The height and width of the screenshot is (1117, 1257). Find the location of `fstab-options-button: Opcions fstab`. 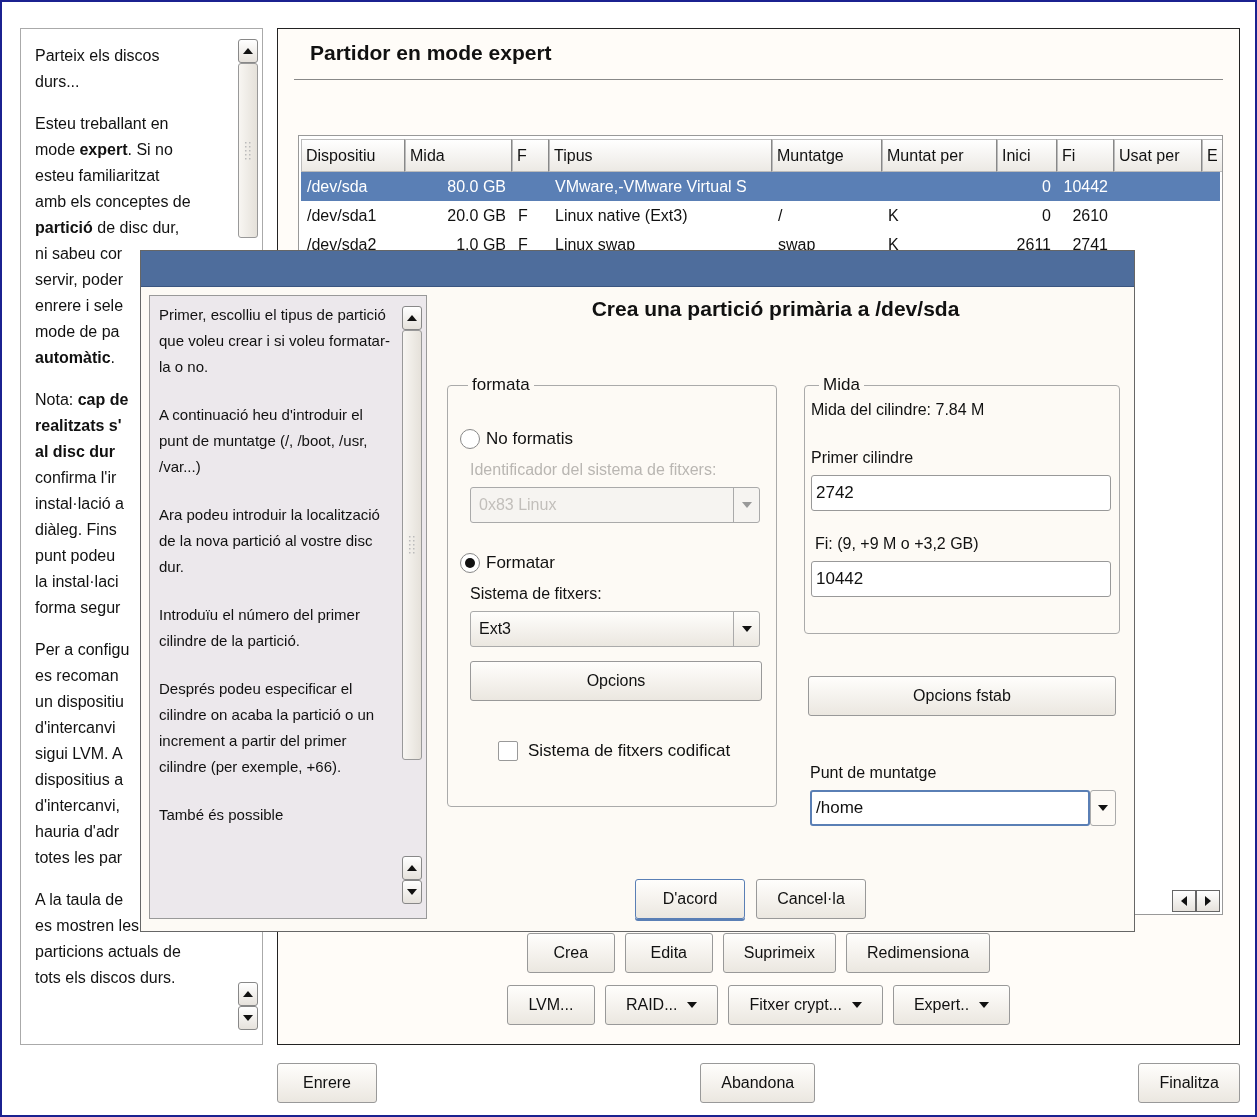

fstab-options-button: Opcions fstab is located at coordinates (962, 696).